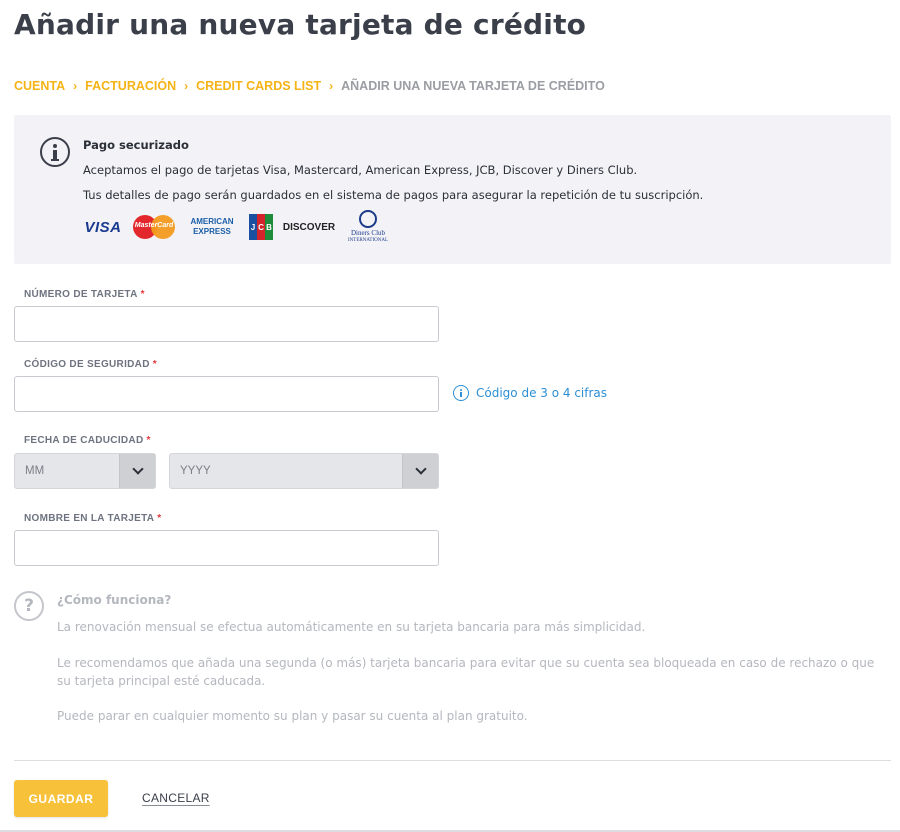 This screenshot has width=900, height=832. I want to click on discover-logo: DISCOVER, so click(309, 227).